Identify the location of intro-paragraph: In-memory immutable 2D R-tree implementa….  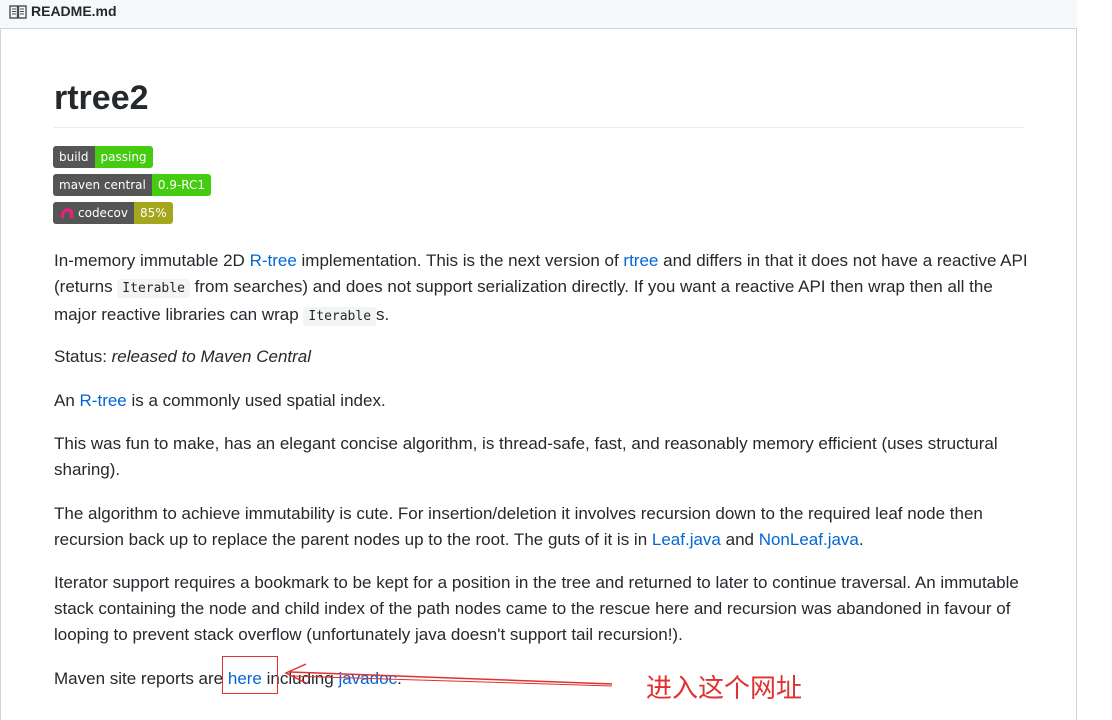
(541, 288).